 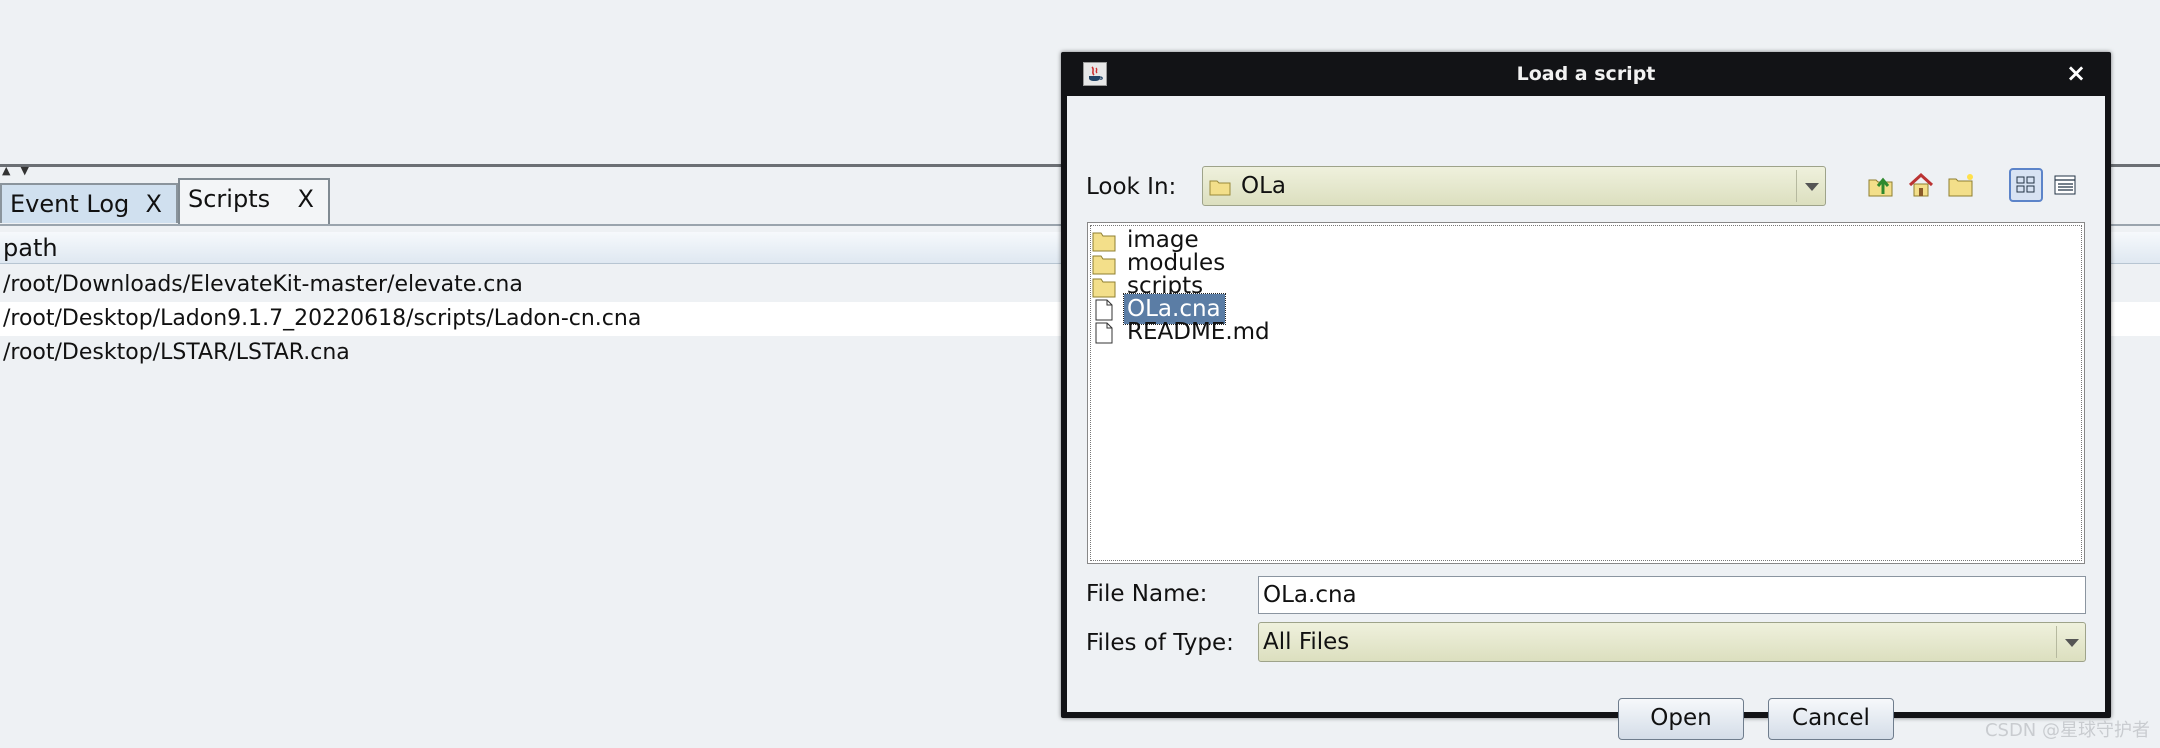 I want to click on tab-event-log: Event Log X, so click(x=89, y=203).